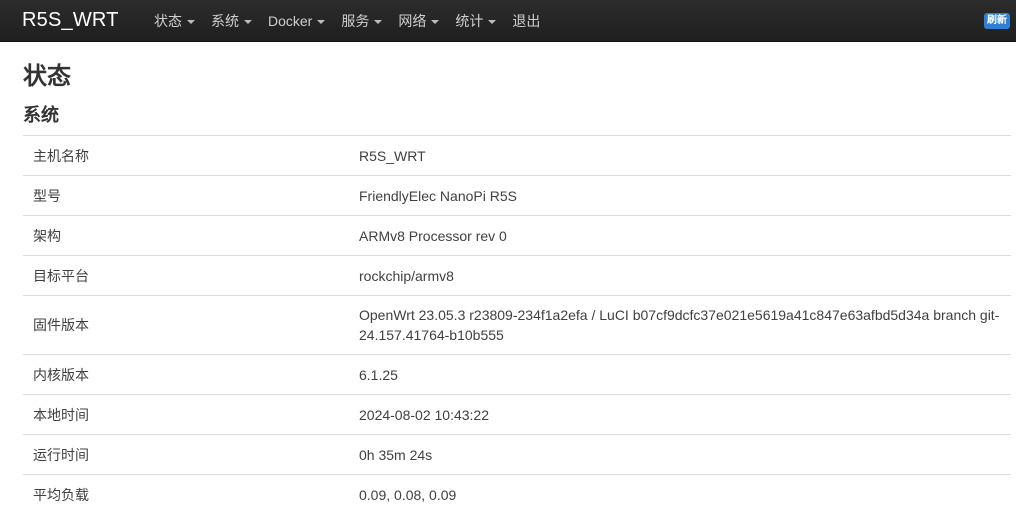  I want to click on row-key-hostname: 主机名称, so click(186, 155).